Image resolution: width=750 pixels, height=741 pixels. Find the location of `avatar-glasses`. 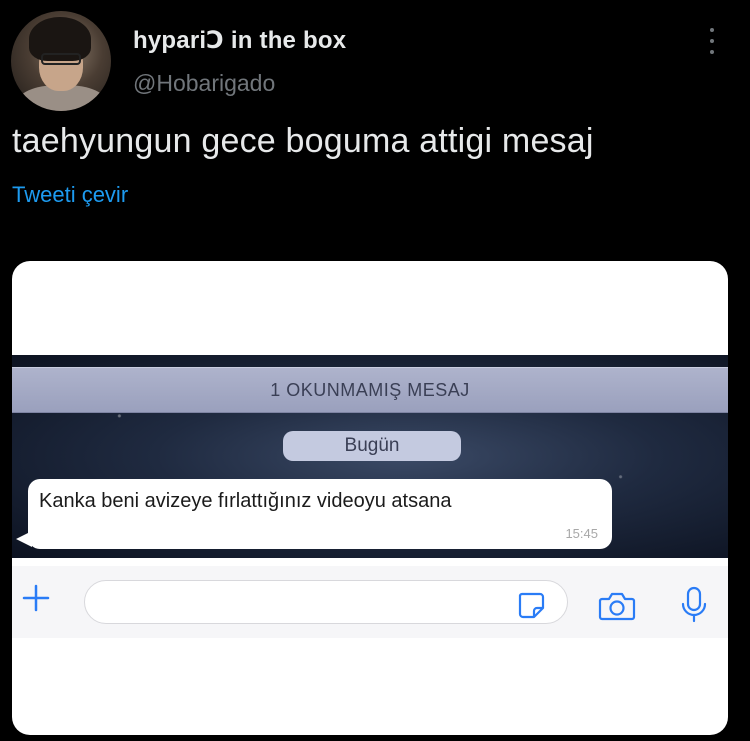

avatar-glasses is located at coordinates (61, 59).